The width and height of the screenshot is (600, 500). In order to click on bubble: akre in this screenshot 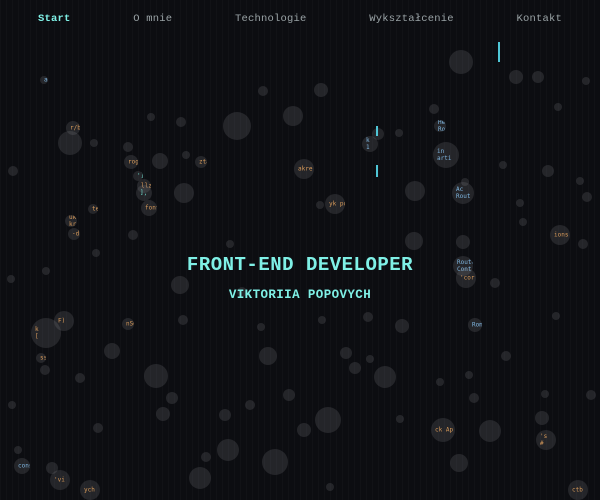, I will do `click(304, 169)`.